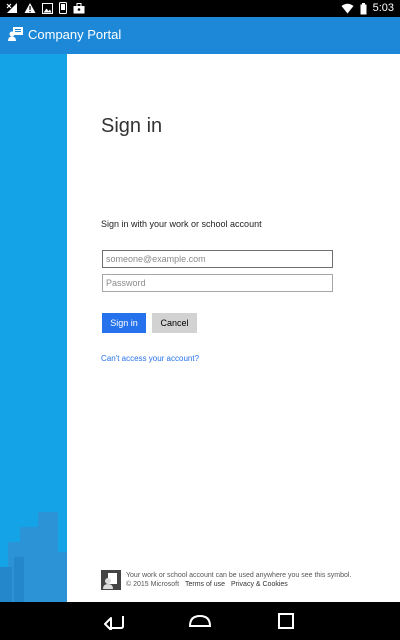 This screenshot has height=640, width=400. What do you see at coordinates (259, 584) in the screenshot?
I see `privacy-cookies-link: Privacy & Cookies` at bounding box center [259, 584].